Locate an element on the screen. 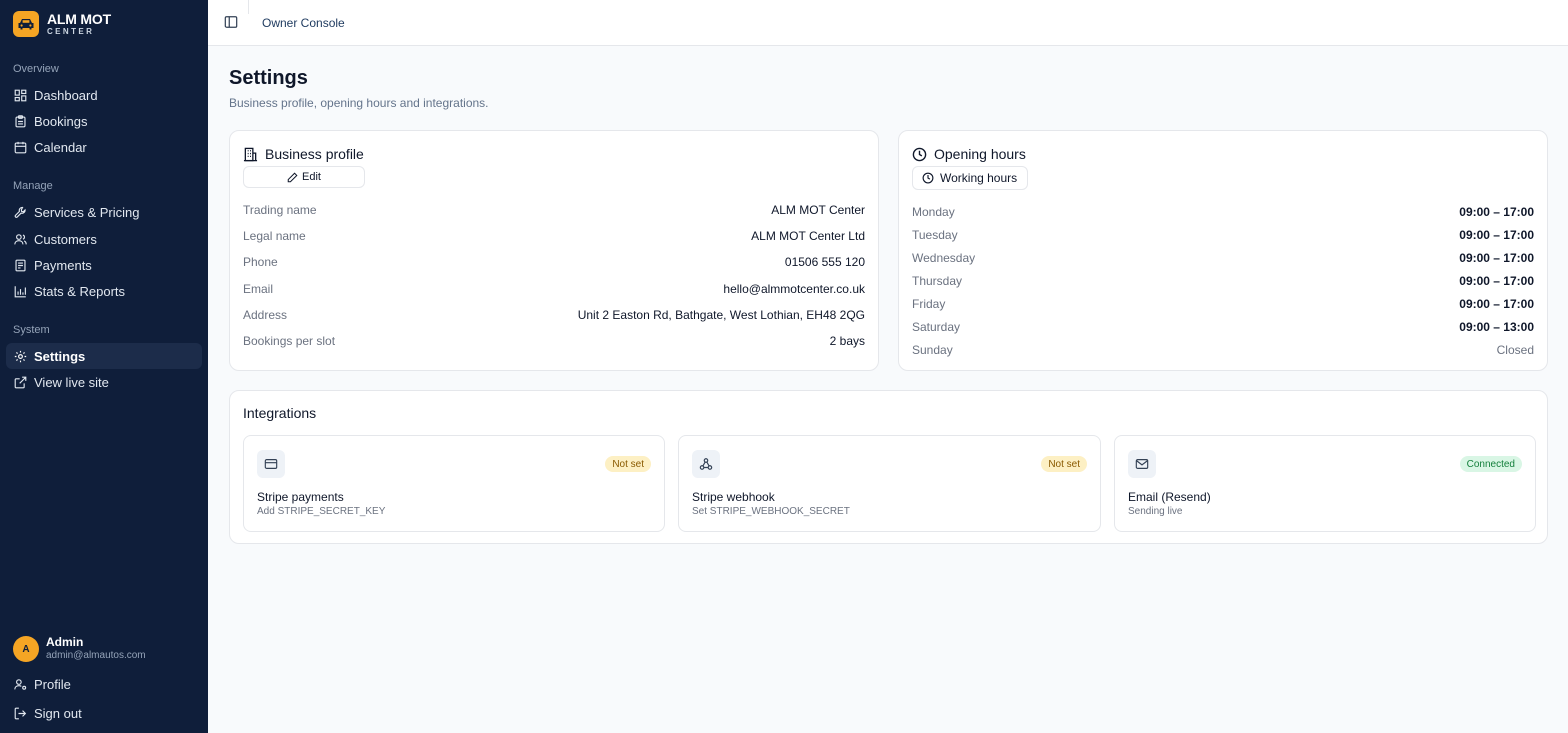 This screenshot has height=733, width=1568. hours-day: Monday is located at coordinates (933, 212).